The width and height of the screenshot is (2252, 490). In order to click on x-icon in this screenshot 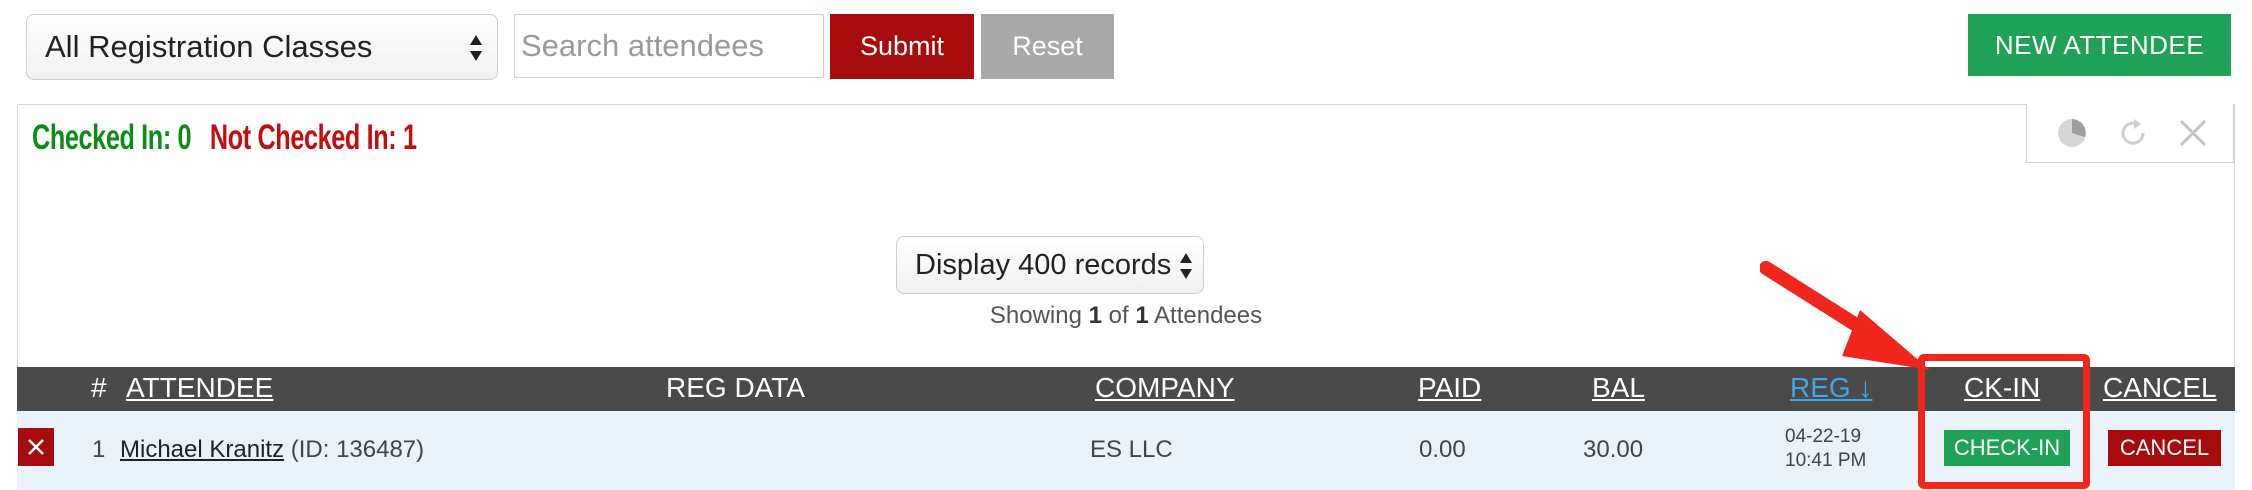, I will do `click(36, 447)`.